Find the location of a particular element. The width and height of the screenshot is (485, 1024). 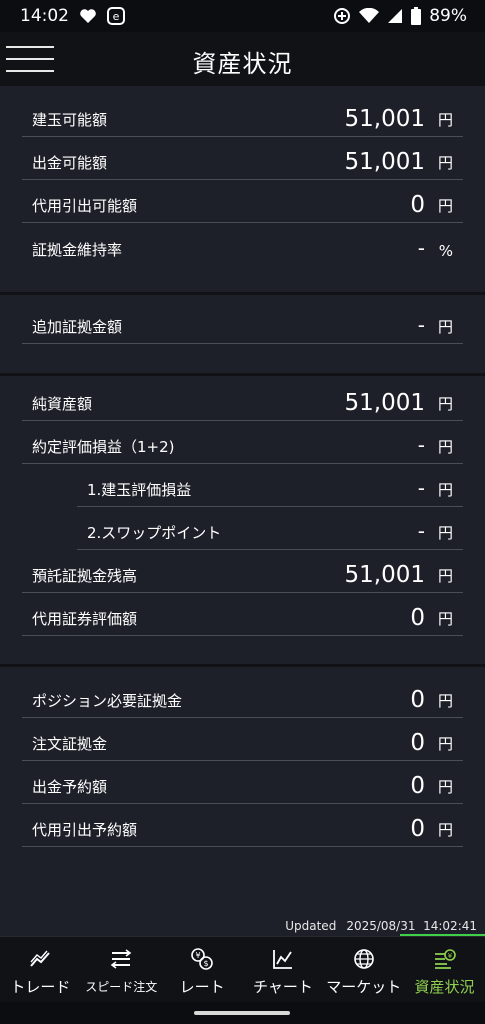

nav-label: チャート is located at coordinates (282, 987).